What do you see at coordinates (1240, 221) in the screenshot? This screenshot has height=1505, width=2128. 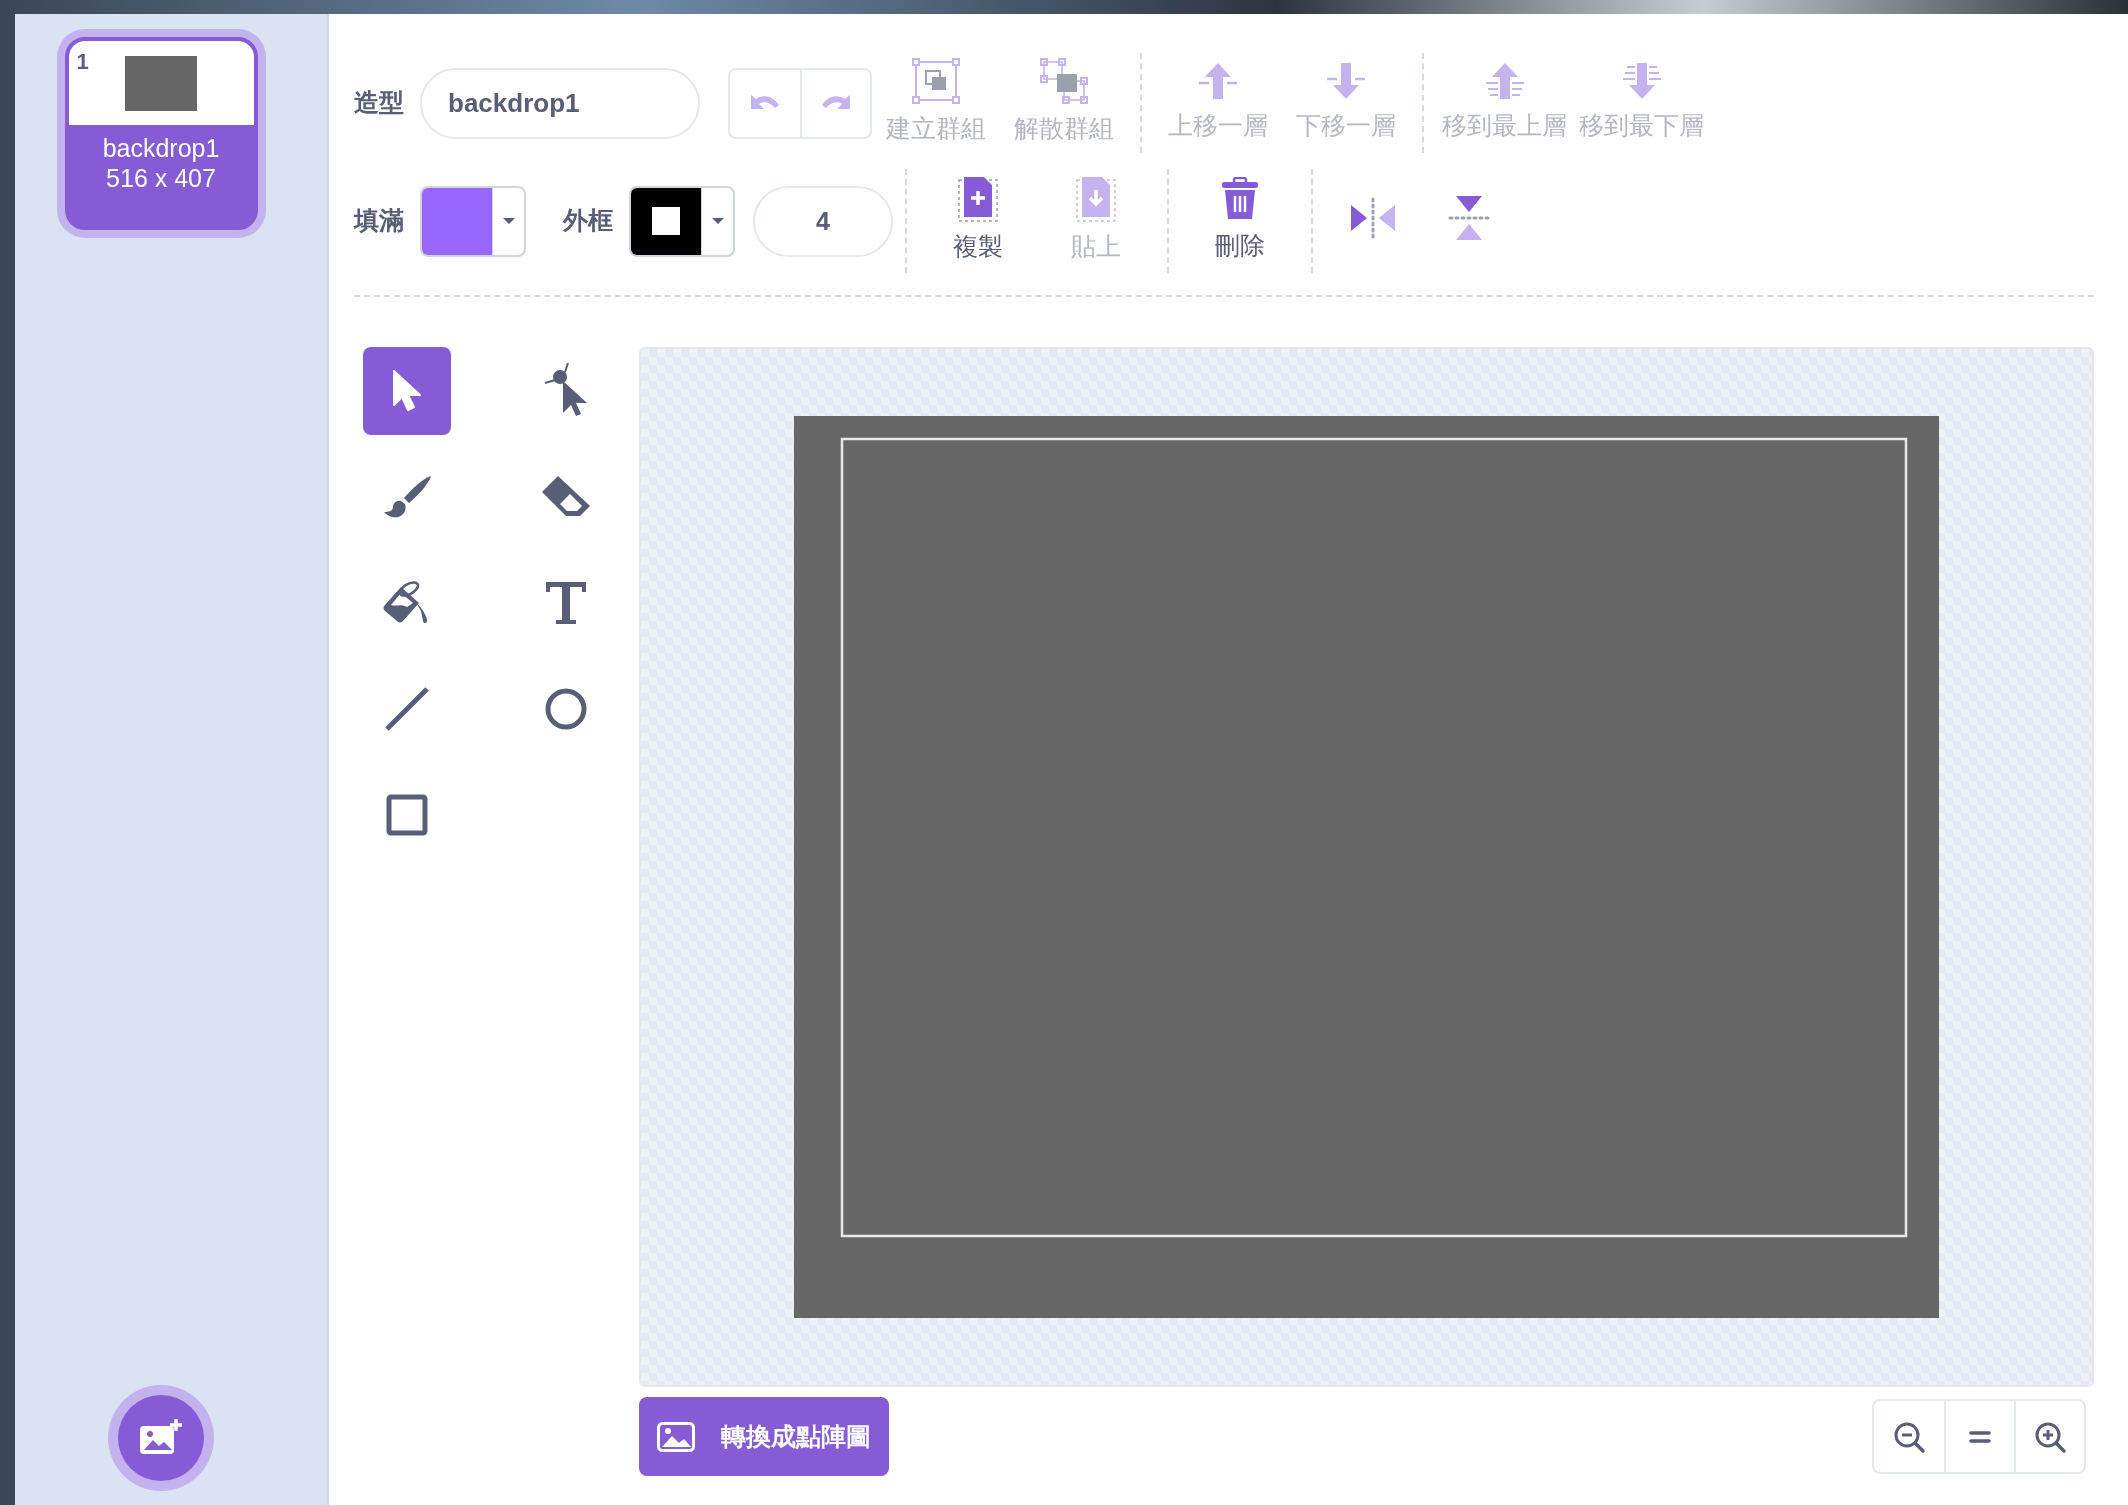 I see `delete-button: 刪除` at bounding box center [1240, 221].